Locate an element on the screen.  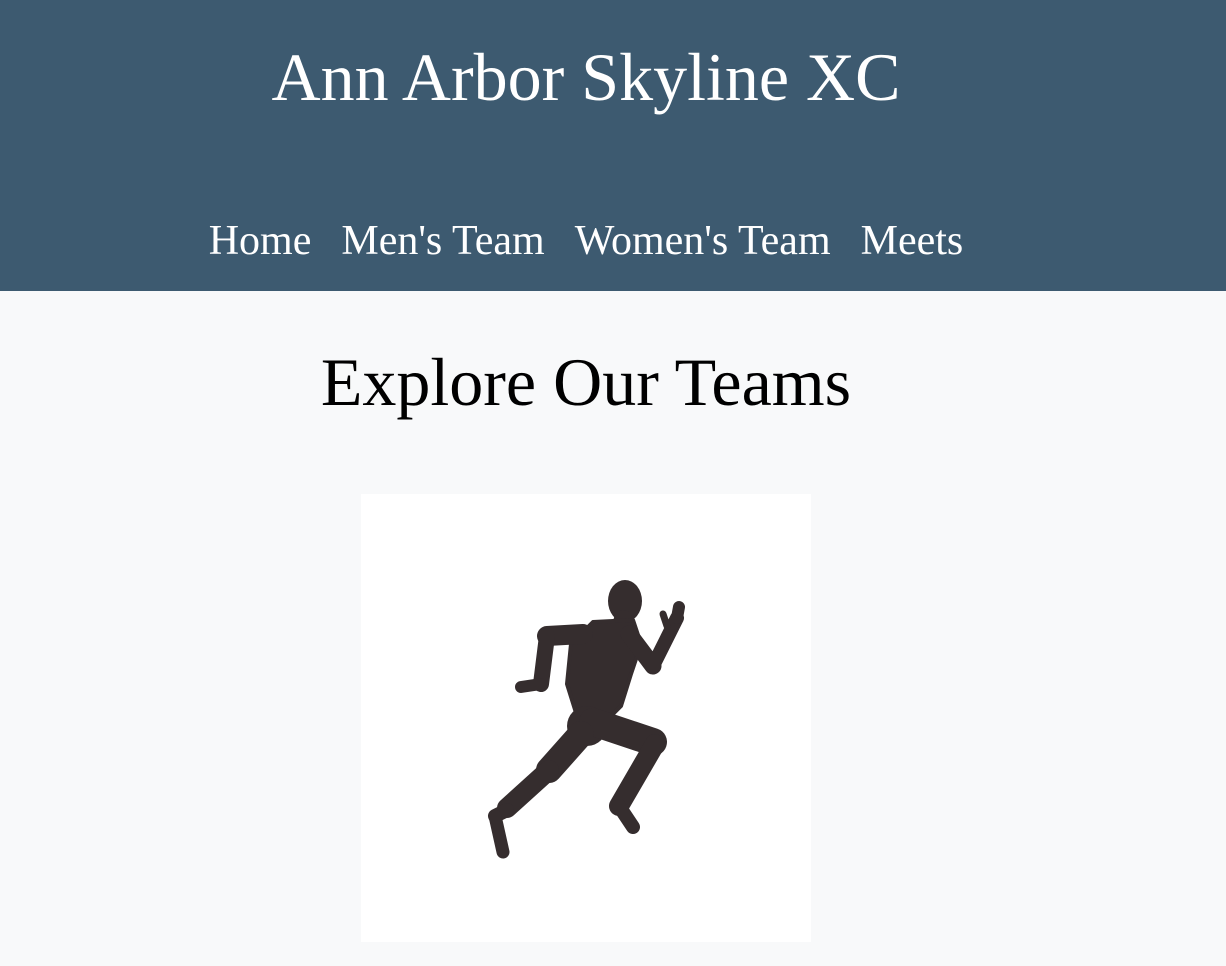
nav-link-womens-team: Women's Team is located at coordinates (703, 241).